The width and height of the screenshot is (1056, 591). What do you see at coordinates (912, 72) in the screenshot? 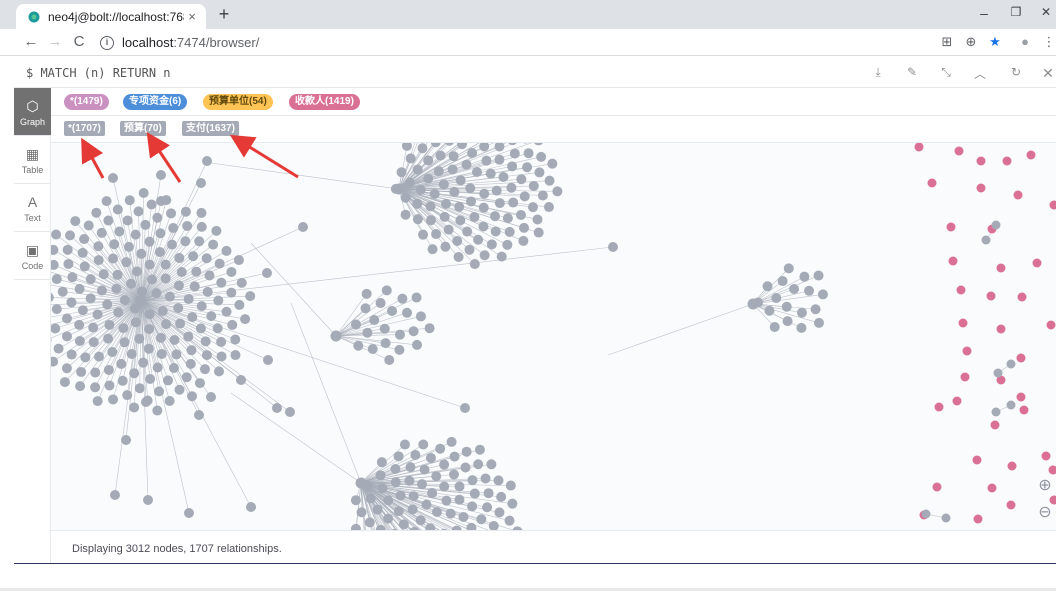
I see `pin-icon: ✎` at bounding box center [912, 72].